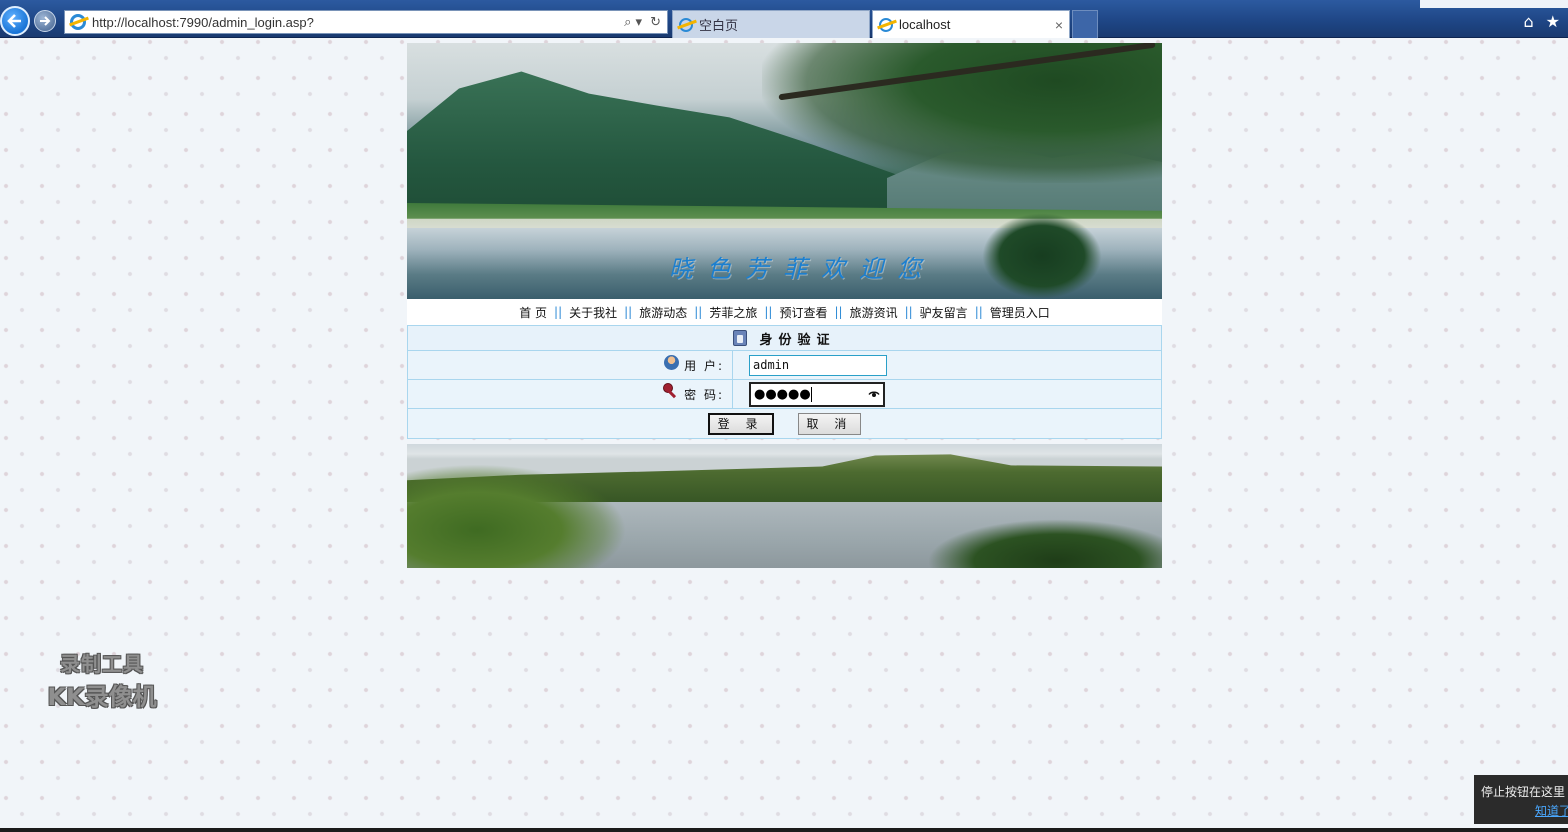 The image size is (1568, 832). I want to click on text-caret, so click(811, 394).